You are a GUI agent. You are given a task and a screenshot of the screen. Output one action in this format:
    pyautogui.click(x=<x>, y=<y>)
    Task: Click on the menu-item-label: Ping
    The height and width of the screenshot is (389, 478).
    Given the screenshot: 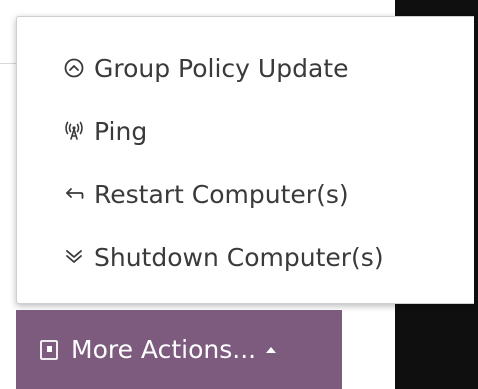 What is the action you would take?
    pyautogui.click(x=121, y=131)
    